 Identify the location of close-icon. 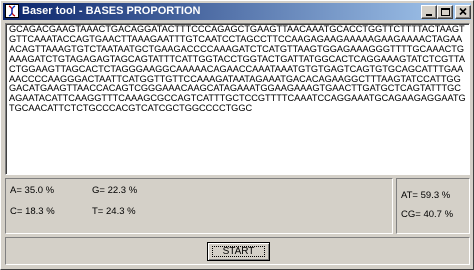
(463, 11).